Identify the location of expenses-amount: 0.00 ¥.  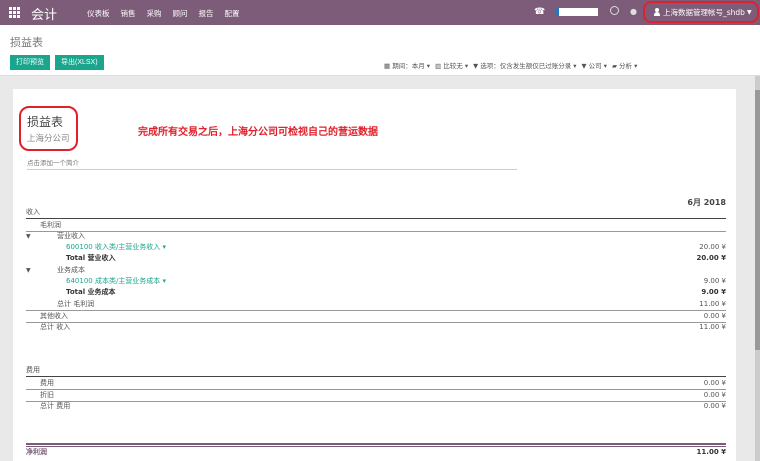
(714, 383).